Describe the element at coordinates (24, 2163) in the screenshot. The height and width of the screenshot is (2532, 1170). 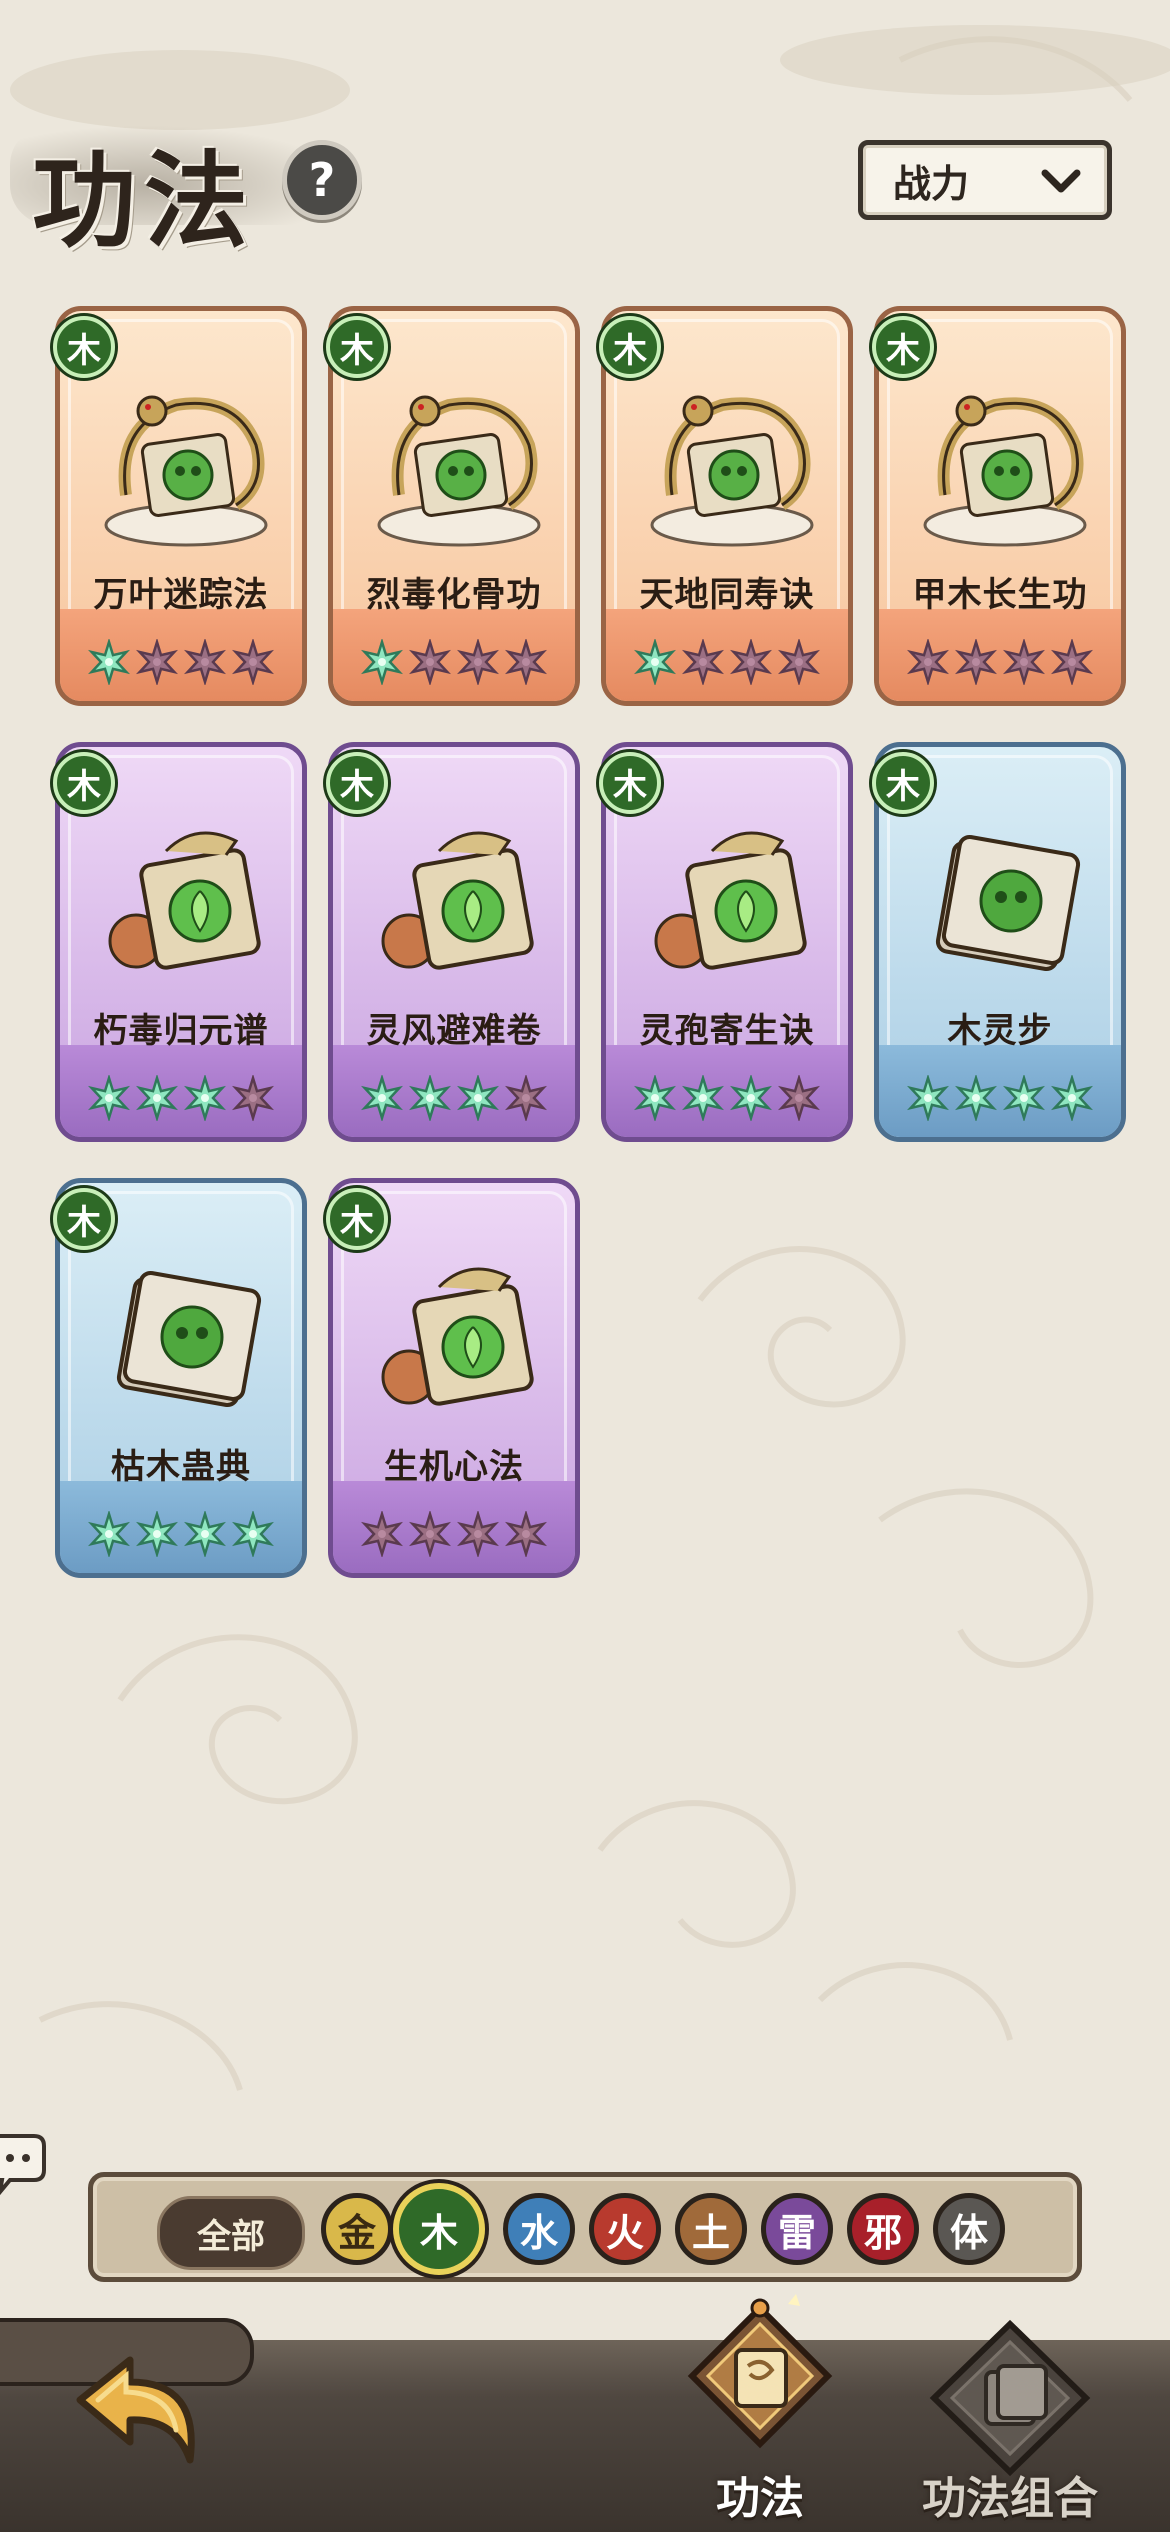
I see `chat-bubble-icon` at that location.